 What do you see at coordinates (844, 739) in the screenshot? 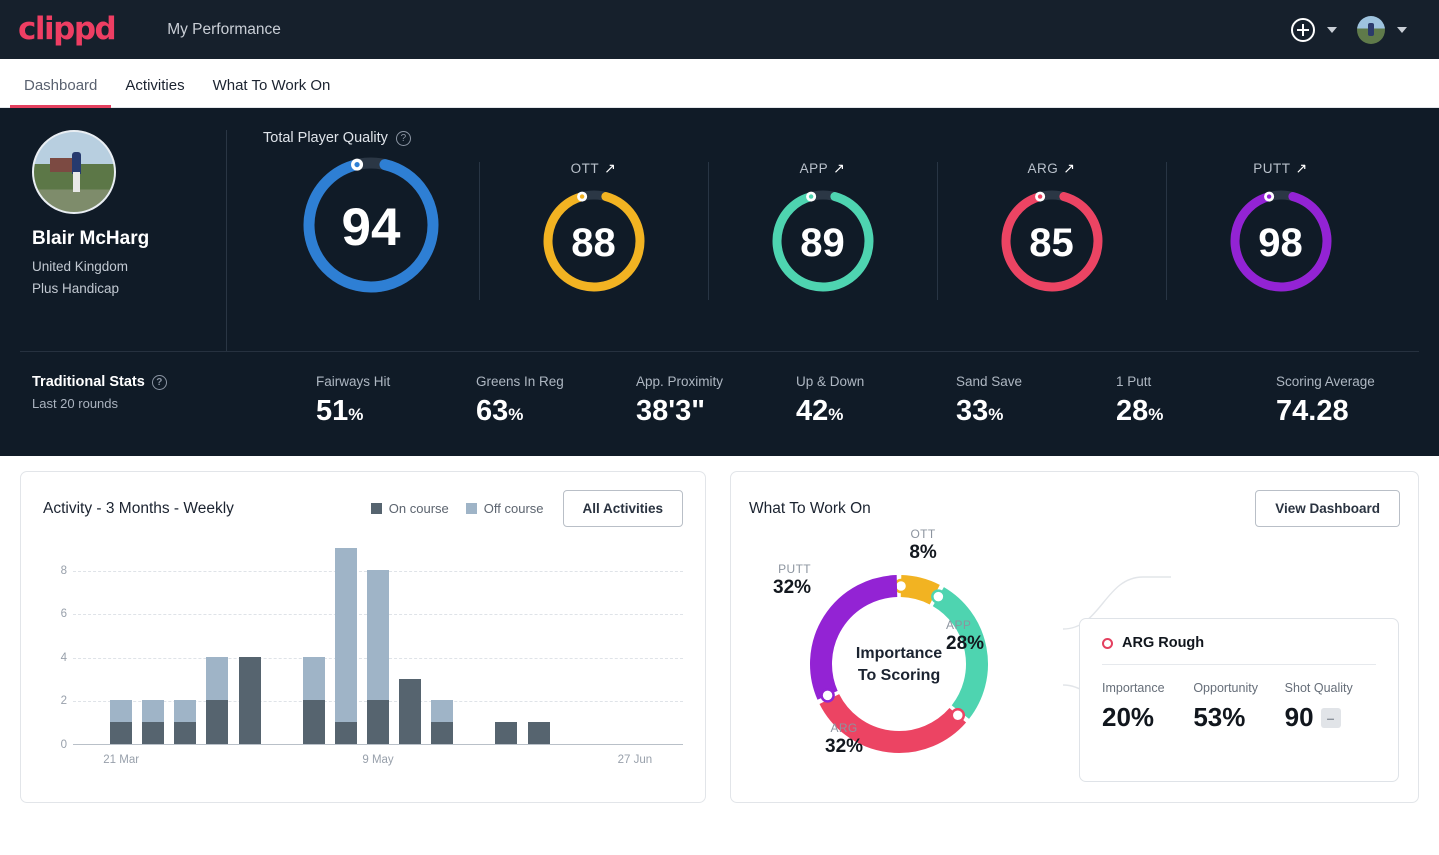
I see `donut-label-arg: ARG 32%` at bounding box center [844, 739].